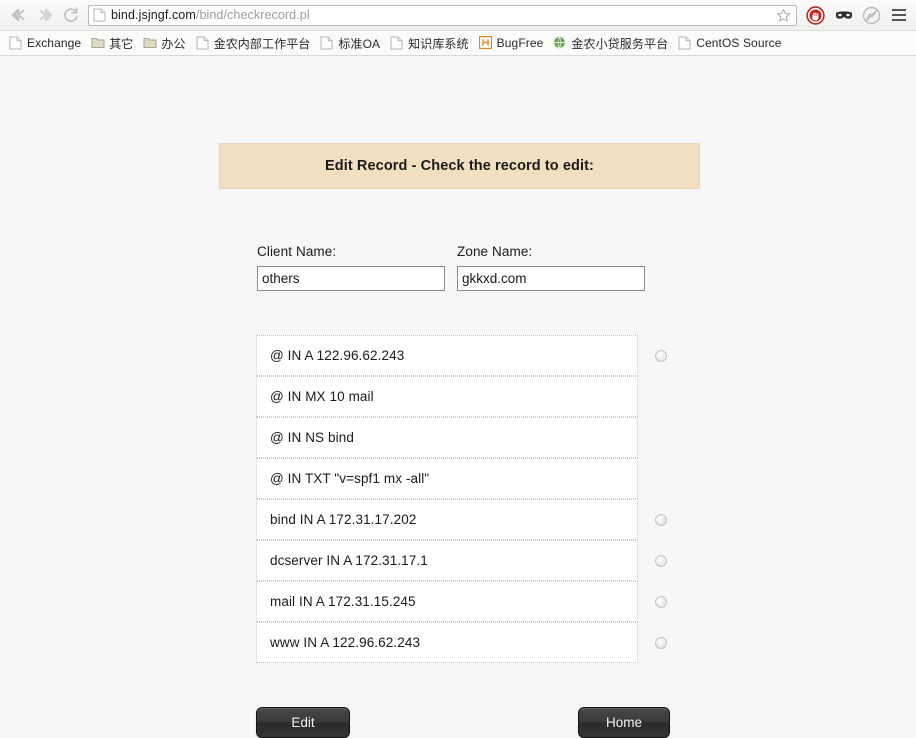 The height and width of the screenshot is (738, 916). Describe the element at coordinates (153, 15) in the screenshot. I see `url-host: bind.jsjngf.com` at that location.